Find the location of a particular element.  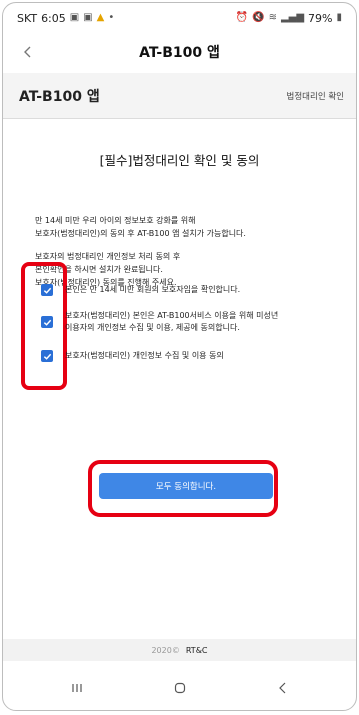

back-icon is located at coordinates (281, 688).